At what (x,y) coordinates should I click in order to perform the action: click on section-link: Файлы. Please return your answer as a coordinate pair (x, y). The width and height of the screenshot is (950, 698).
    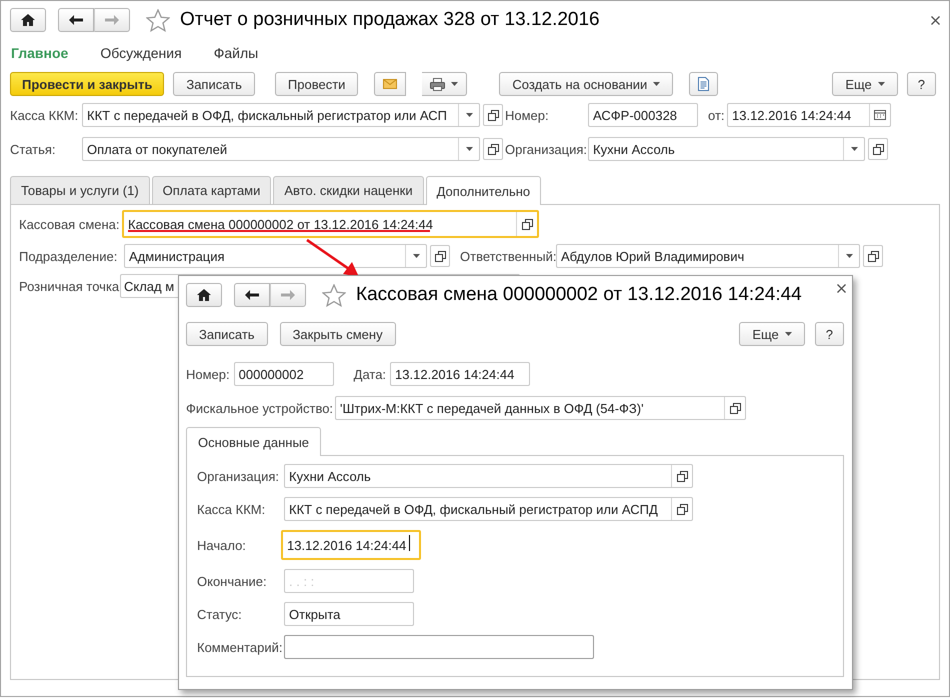
    Looking at the image, I should click on (236, 53).